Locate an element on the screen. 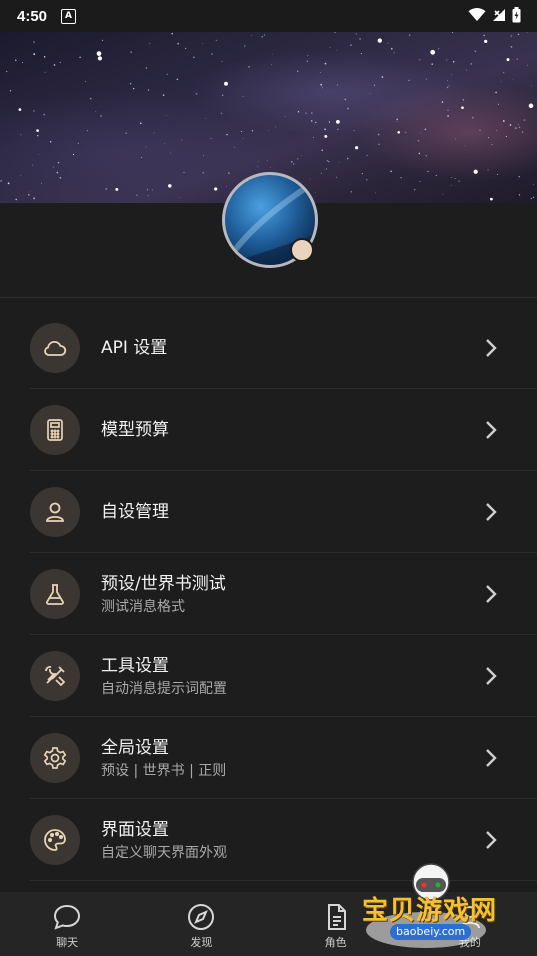  wifi-icon is located at coordinates (477, 14).